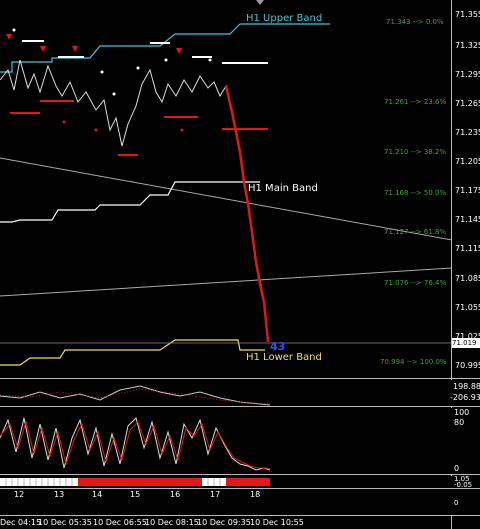 This screenshot has width=480, height=529. What do you see at coordinates (172, 522) in the screenshot?
I see `time-label: 10 Dec 08:15` at bounding box center [172, 522].